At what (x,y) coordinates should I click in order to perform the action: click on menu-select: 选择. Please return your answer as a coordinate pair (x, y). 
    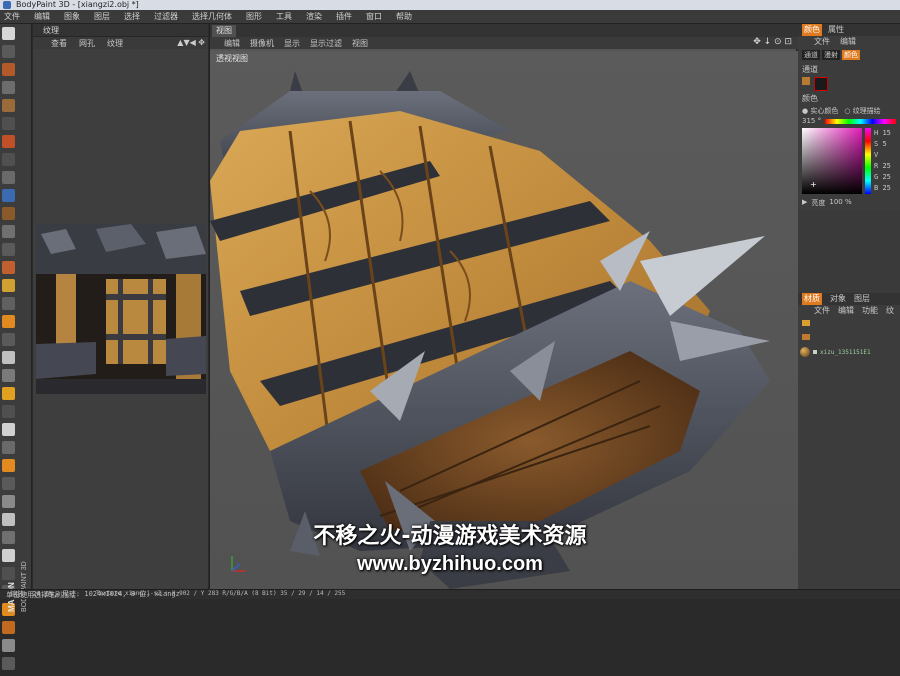
    Looking at the image, I should click on (132, 16).